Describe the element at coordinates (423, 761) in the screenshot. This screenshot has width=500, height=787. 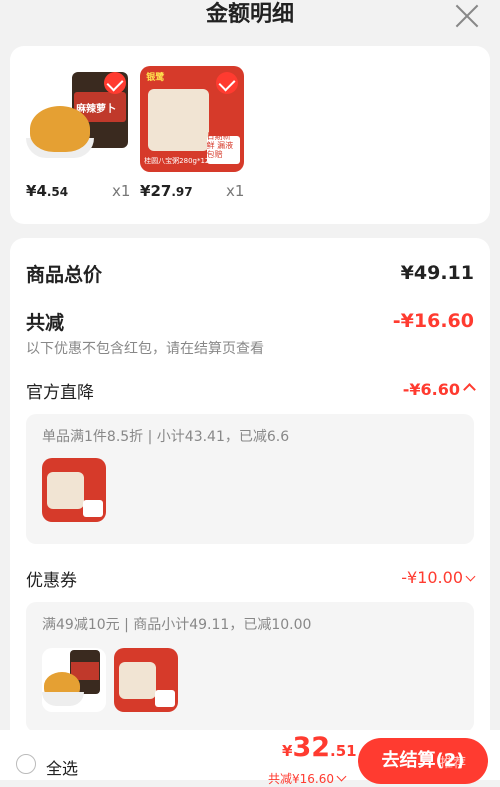
I see `checkout-button: 去结算(2)` at that location.